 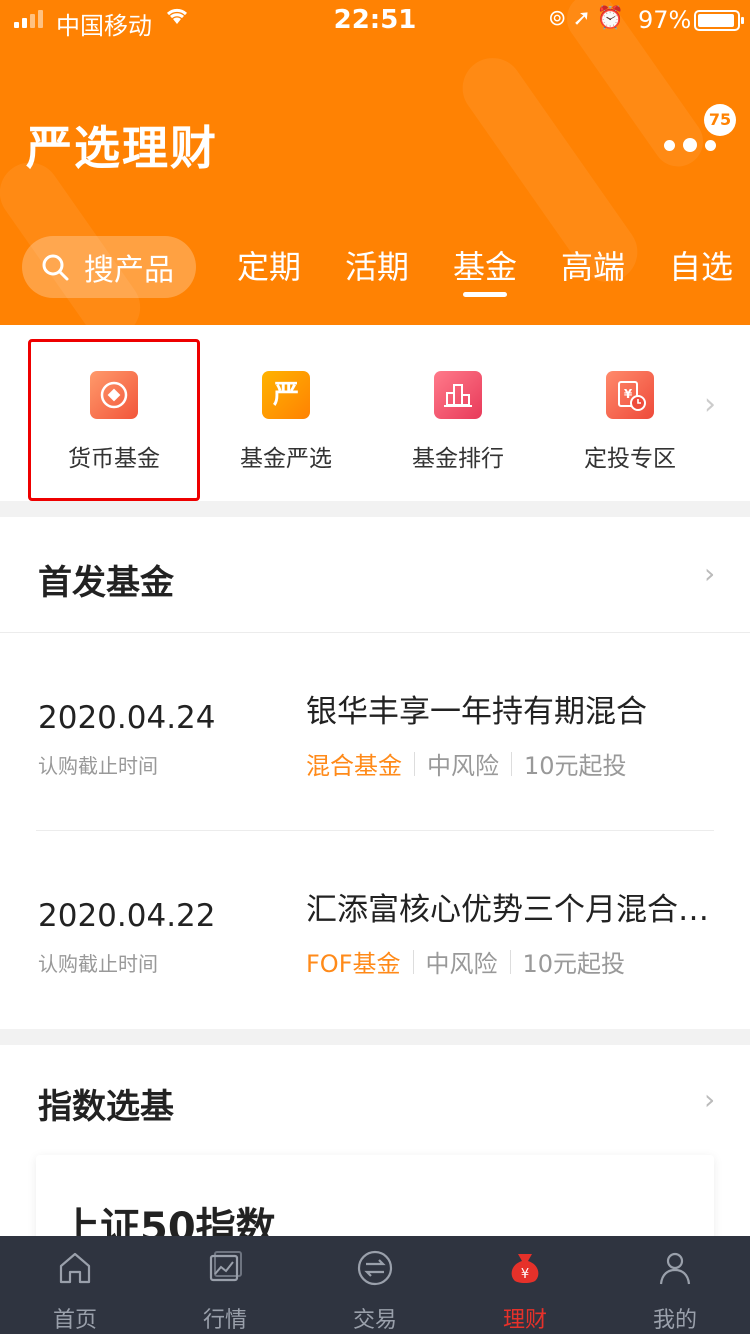 I want to click on shortcut-label: 定投专区, so click(x=630, y=459).